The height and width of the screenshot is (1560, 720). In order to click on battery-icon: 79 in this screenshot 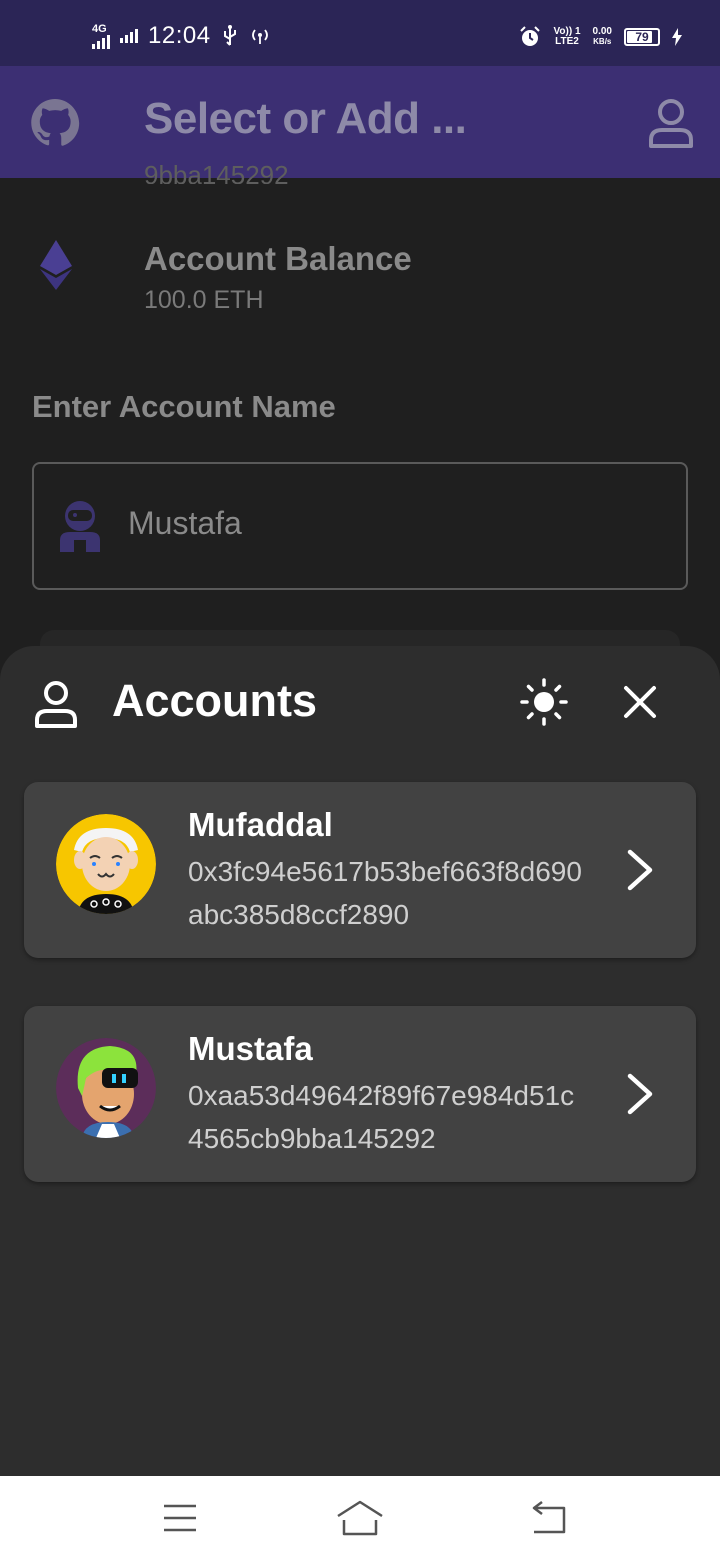, I will do `click(642, 37)`.